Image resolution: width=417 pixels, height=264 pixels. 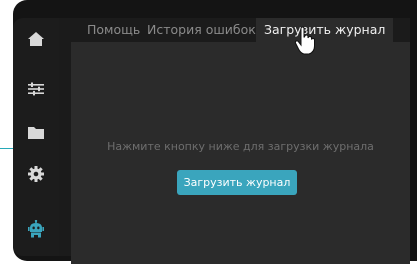 I want to click on sidebar-item-system, so click(x=36, y=174).